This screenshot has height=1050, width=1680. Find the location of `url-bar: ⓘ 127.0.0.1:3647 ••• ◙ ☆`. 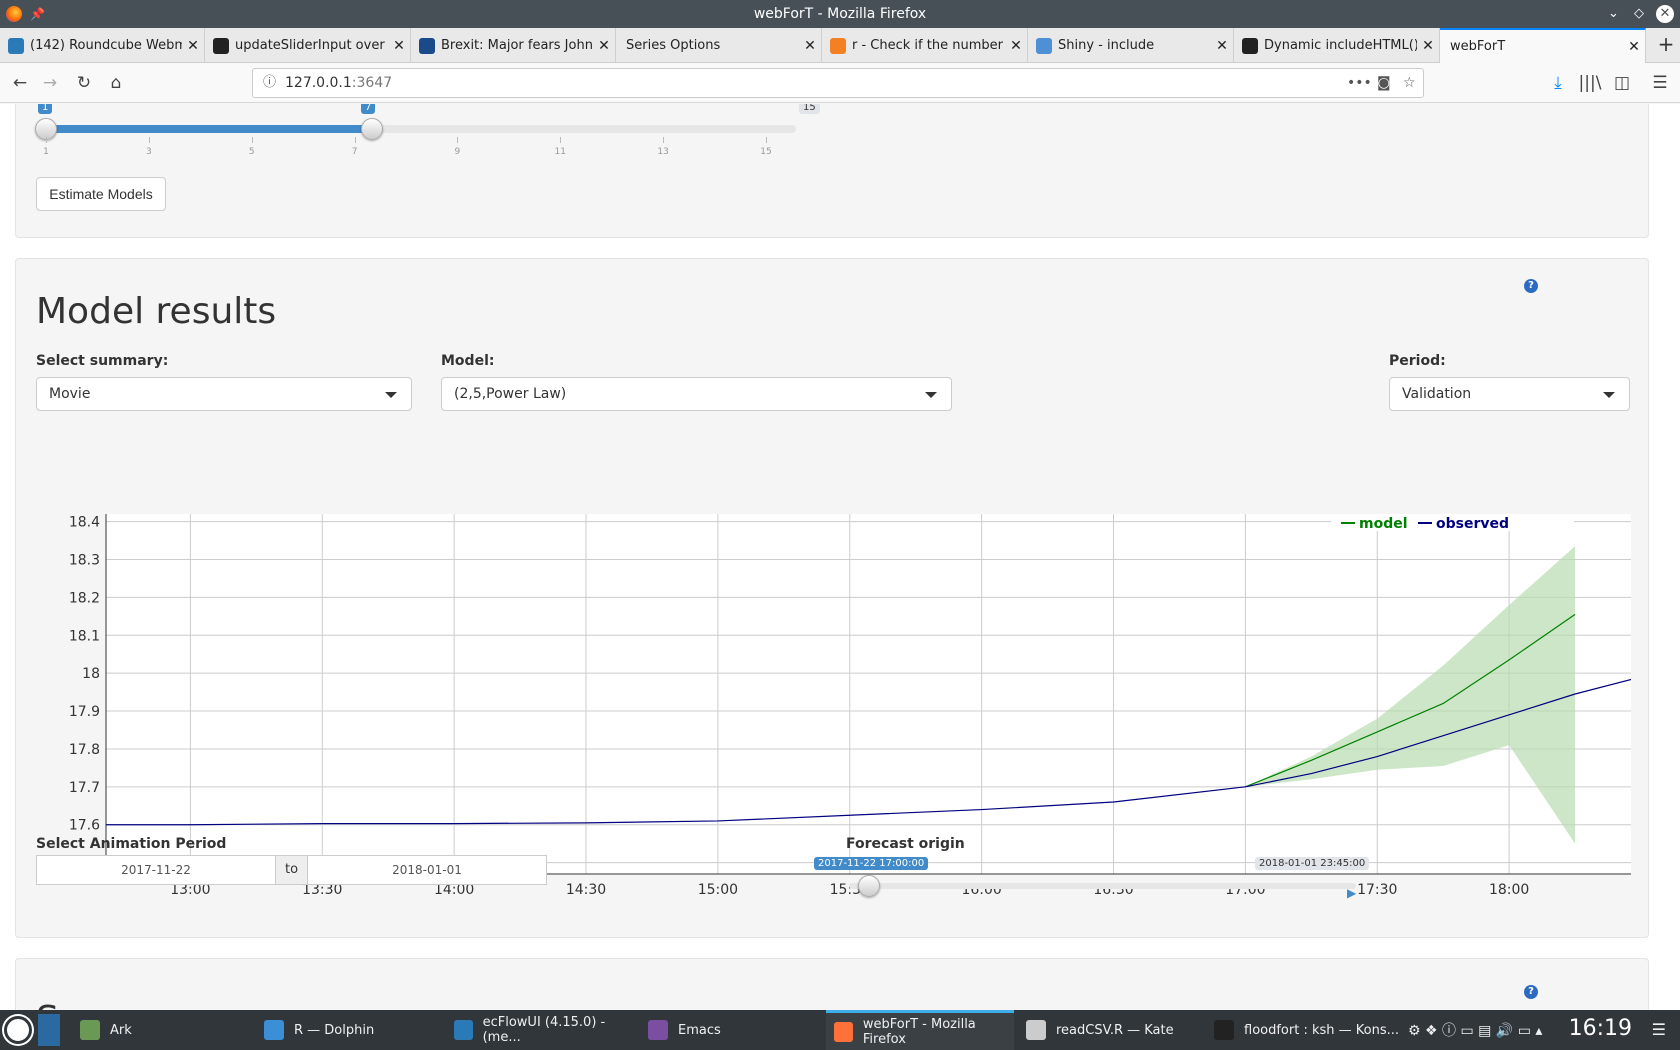

url-bar: ⓘ 127.0.0.1:3647 ••• ◙ ☆ is located at coordinates (838, 83).